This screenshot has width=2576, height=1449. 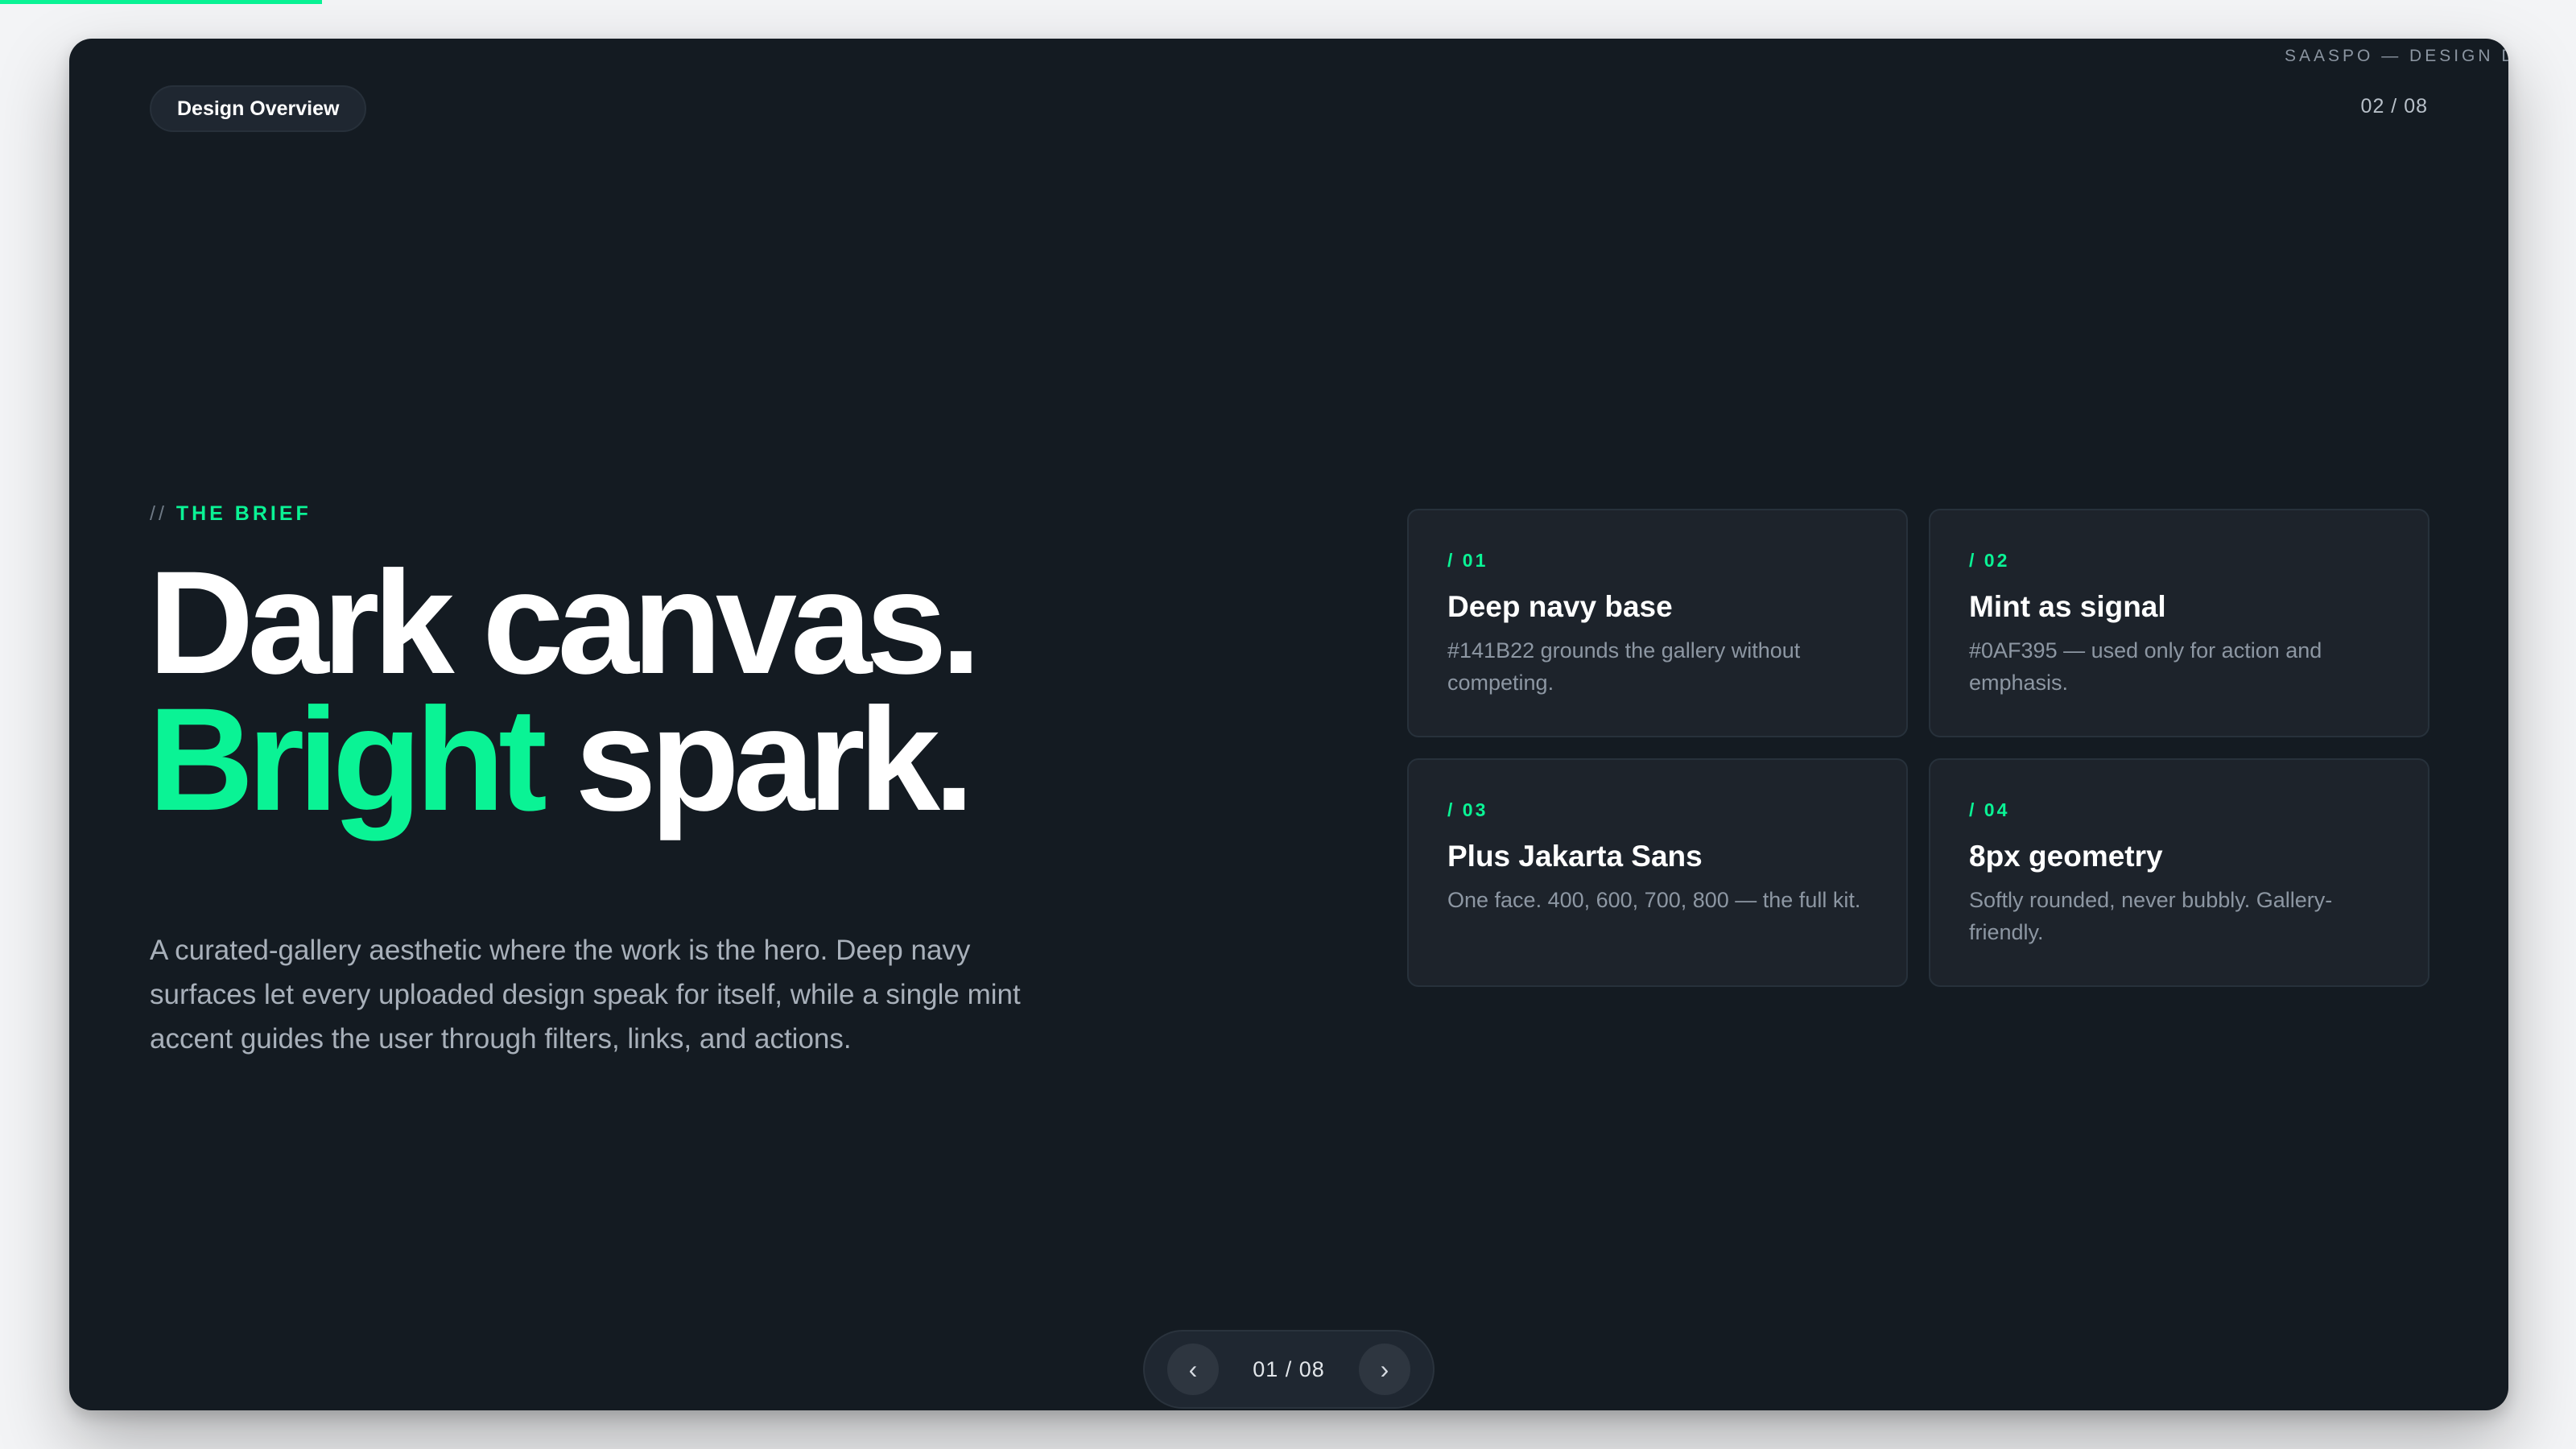 What do you see at coordinates (1560, 606) in the screenshot?
I see `card-title: Deep navy base` at bounding box center [1560, 606].